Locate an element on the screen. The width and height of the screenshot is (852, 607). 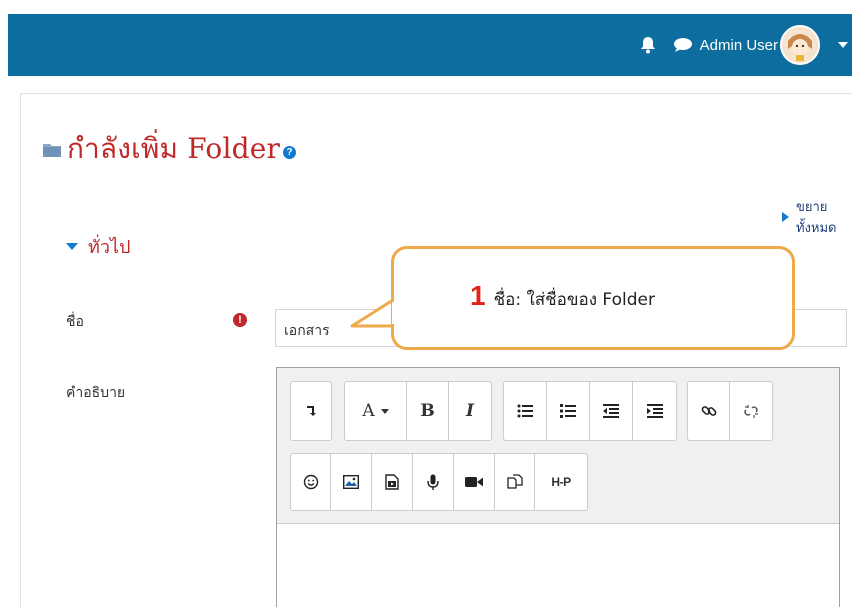
ordered-list-button is located at coordinates (568, 411).